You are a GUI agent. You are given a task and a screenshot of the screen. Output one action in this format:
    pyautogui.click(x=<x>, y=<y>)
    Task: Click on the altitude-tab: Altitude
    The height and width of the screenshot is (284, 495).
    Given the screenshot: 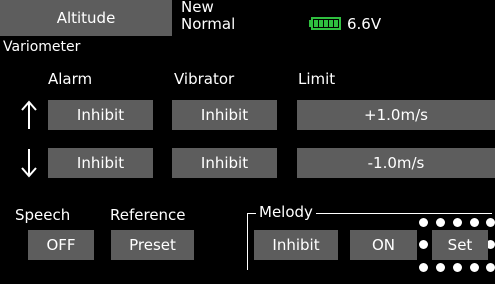 What is the action you would take?
    pyautogui.click(x=86, y=18)
    